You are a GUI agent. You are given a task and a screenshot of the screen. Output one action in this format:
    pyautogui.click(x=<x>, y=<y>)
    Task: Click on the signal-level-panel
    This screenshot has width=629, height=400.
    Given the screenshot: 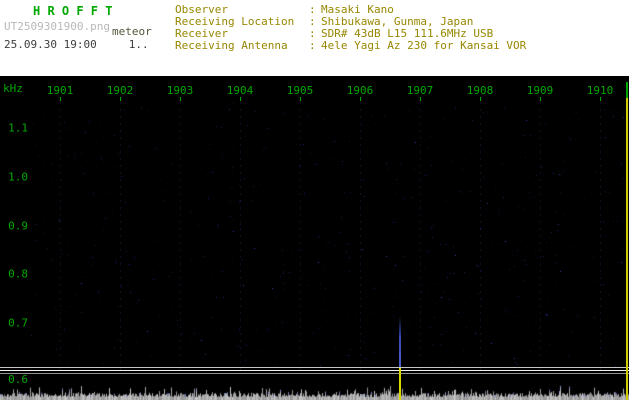 What is the action you would take?
    pyautogui.click(x=314, y=387)
    